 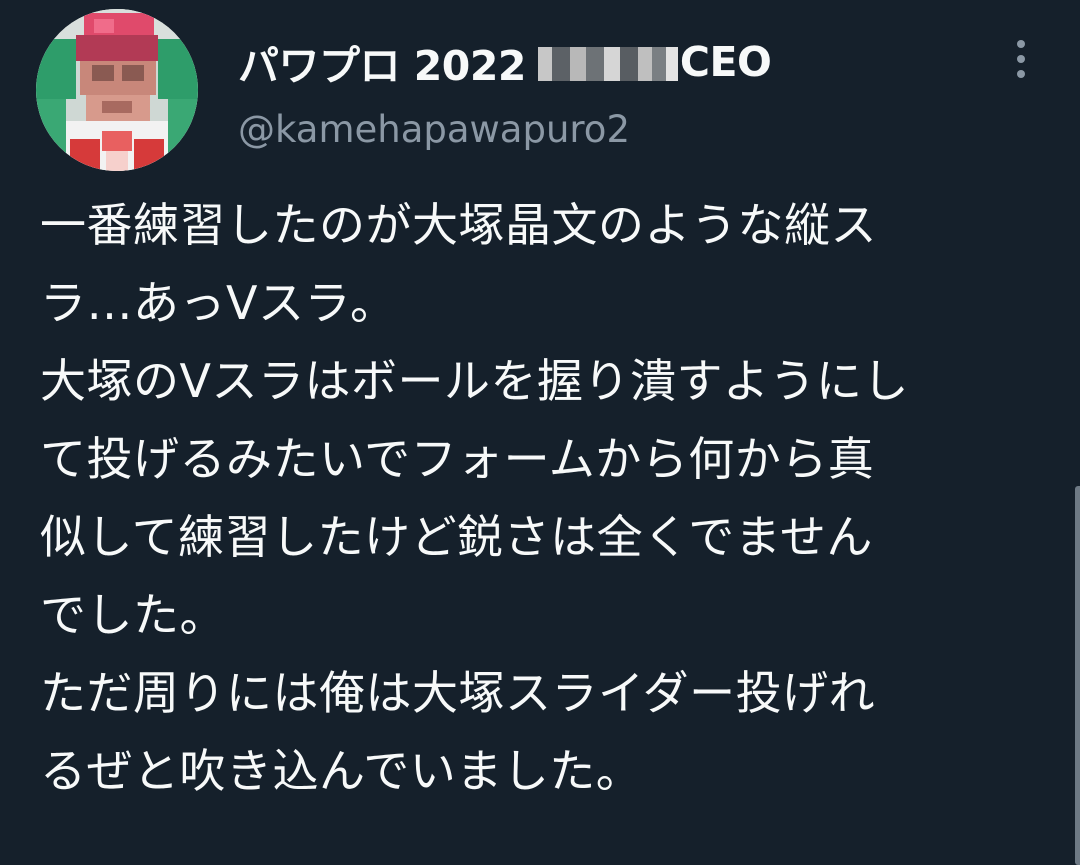 What do you see at coordinates (457, 459) in the screenshot?
I see `tweet-text-line: て投げるみたいでフォームから何から真` at bounding box center [457, 459].